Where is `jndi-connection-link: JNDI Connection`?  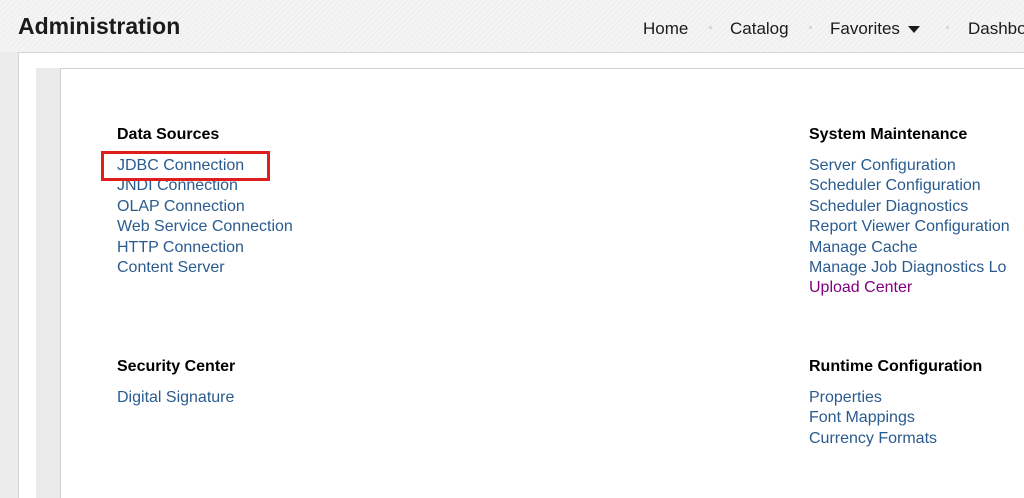
jndi-connection-link: JNDI Connection is located at coordinates (205, 186).